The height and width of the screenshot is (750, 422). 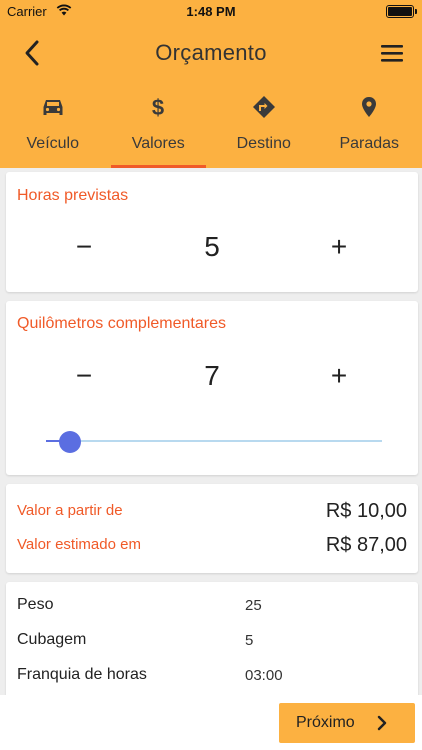 I want to click on battery-icon, so click(x=401, y=11).